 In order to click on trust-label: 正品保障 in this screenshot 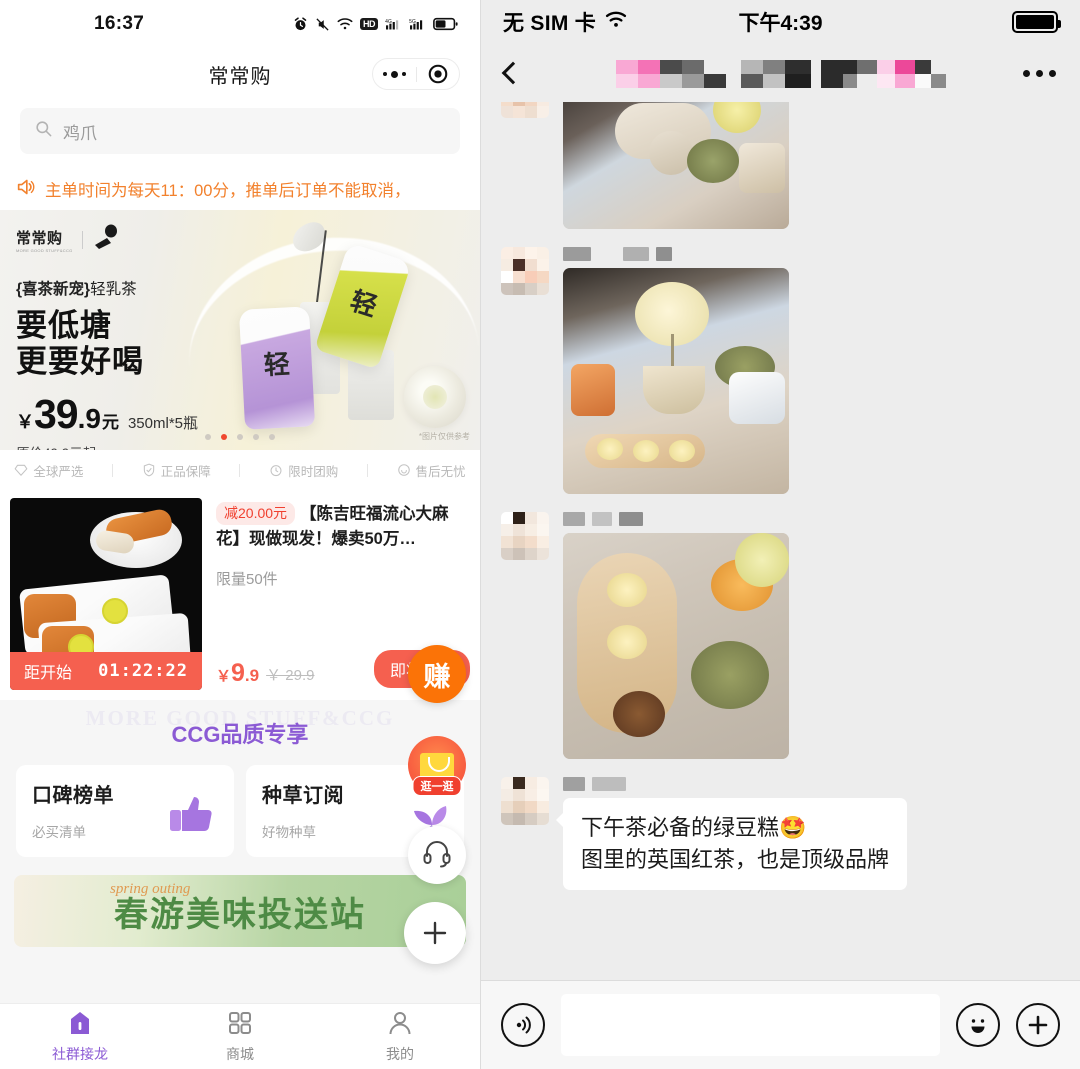, I will do `click(185, 471)`.